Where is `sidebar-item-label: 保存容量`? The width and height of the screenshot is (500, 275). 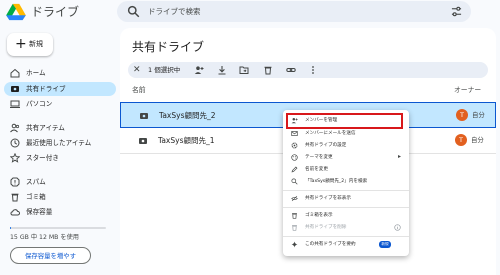 sidebar-item-label: 保存容量 is located at coordinates (39, 212).